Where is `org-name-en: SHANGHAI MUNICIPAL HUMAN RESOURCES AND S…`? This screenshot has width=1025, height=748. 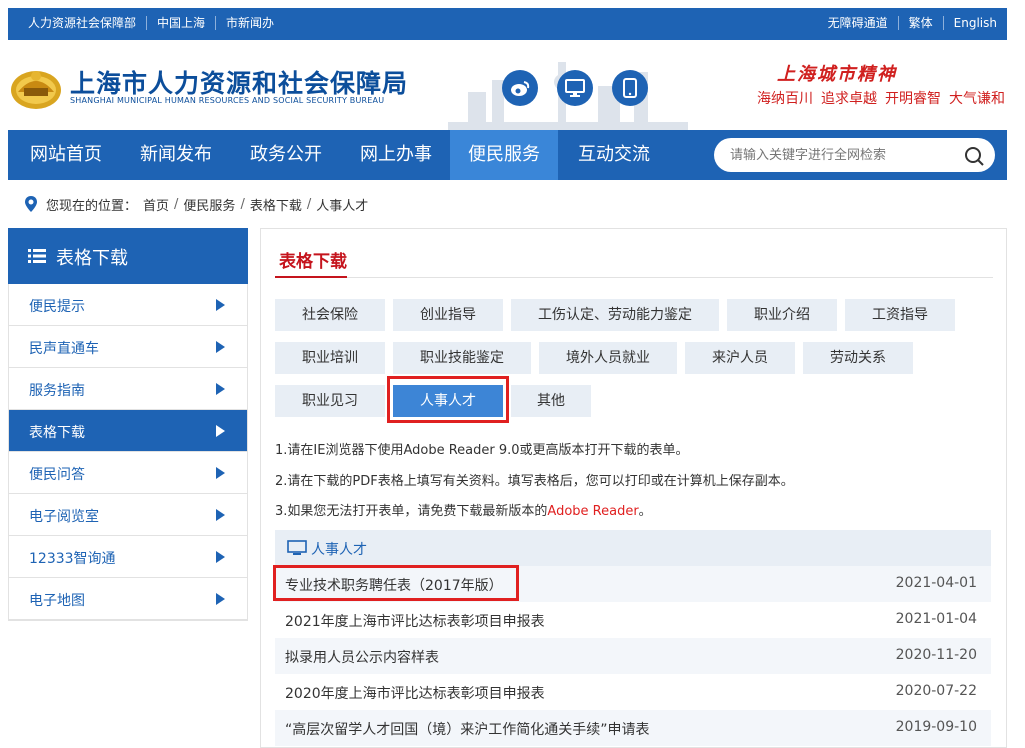
org-name-en: SHANGHAI MUNICIPAL HUMAN RESOURCES AND S… is located at coordinates (227, 100).